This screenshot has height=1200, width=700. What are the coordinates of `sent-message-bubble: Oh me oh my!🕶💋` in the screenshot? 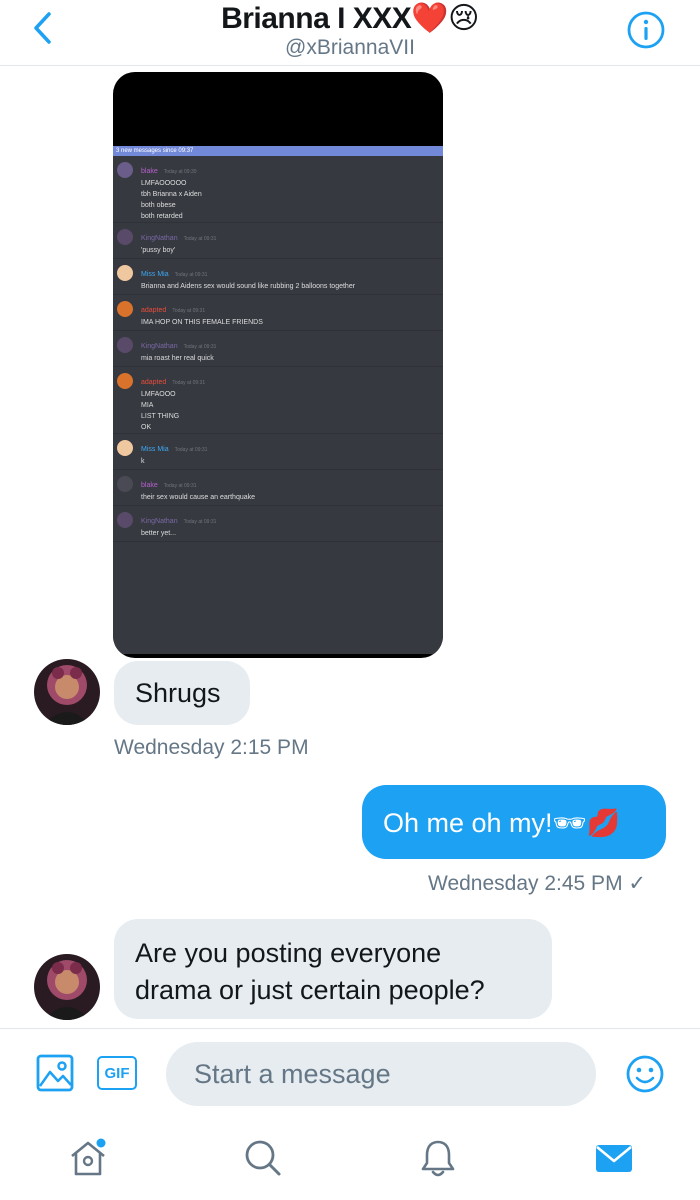 It's located at (514, 822).